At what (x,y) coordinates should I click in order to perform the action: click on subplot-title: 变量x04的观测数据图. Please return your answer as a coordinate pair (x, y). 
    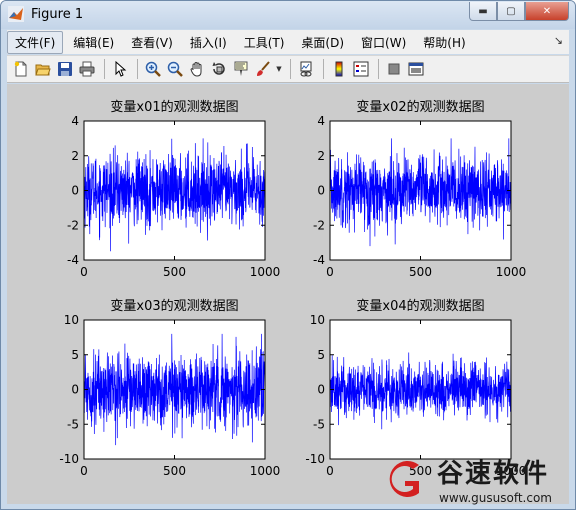
    Looking at the image, I should click on (420, 306).